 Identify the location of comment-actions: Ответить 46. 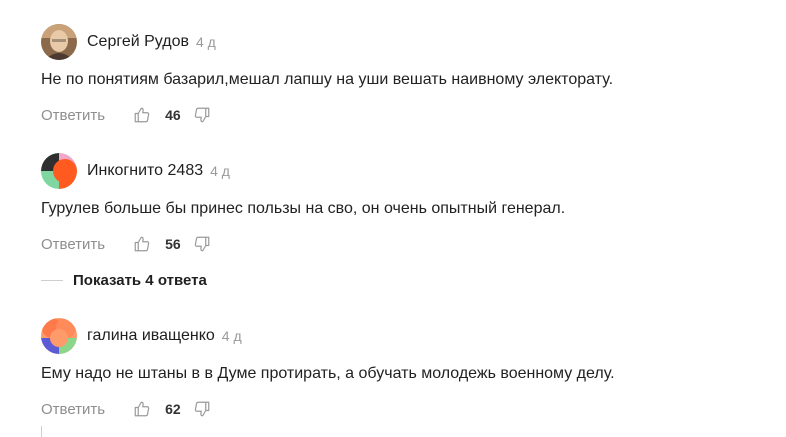
(401, 115).